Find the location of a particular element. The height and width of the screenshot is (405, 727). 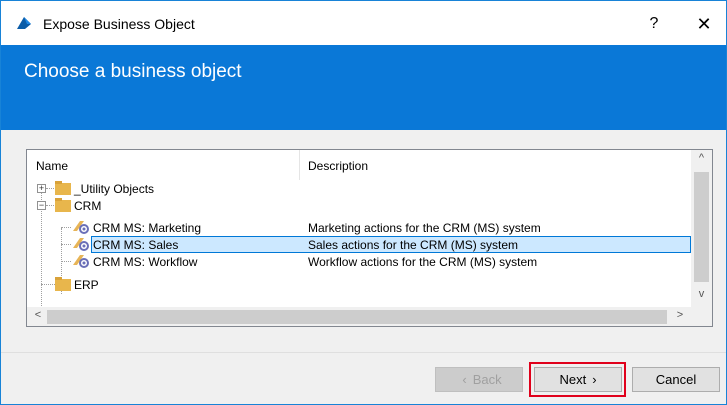

column-divider is located at coordinates (299, 165).